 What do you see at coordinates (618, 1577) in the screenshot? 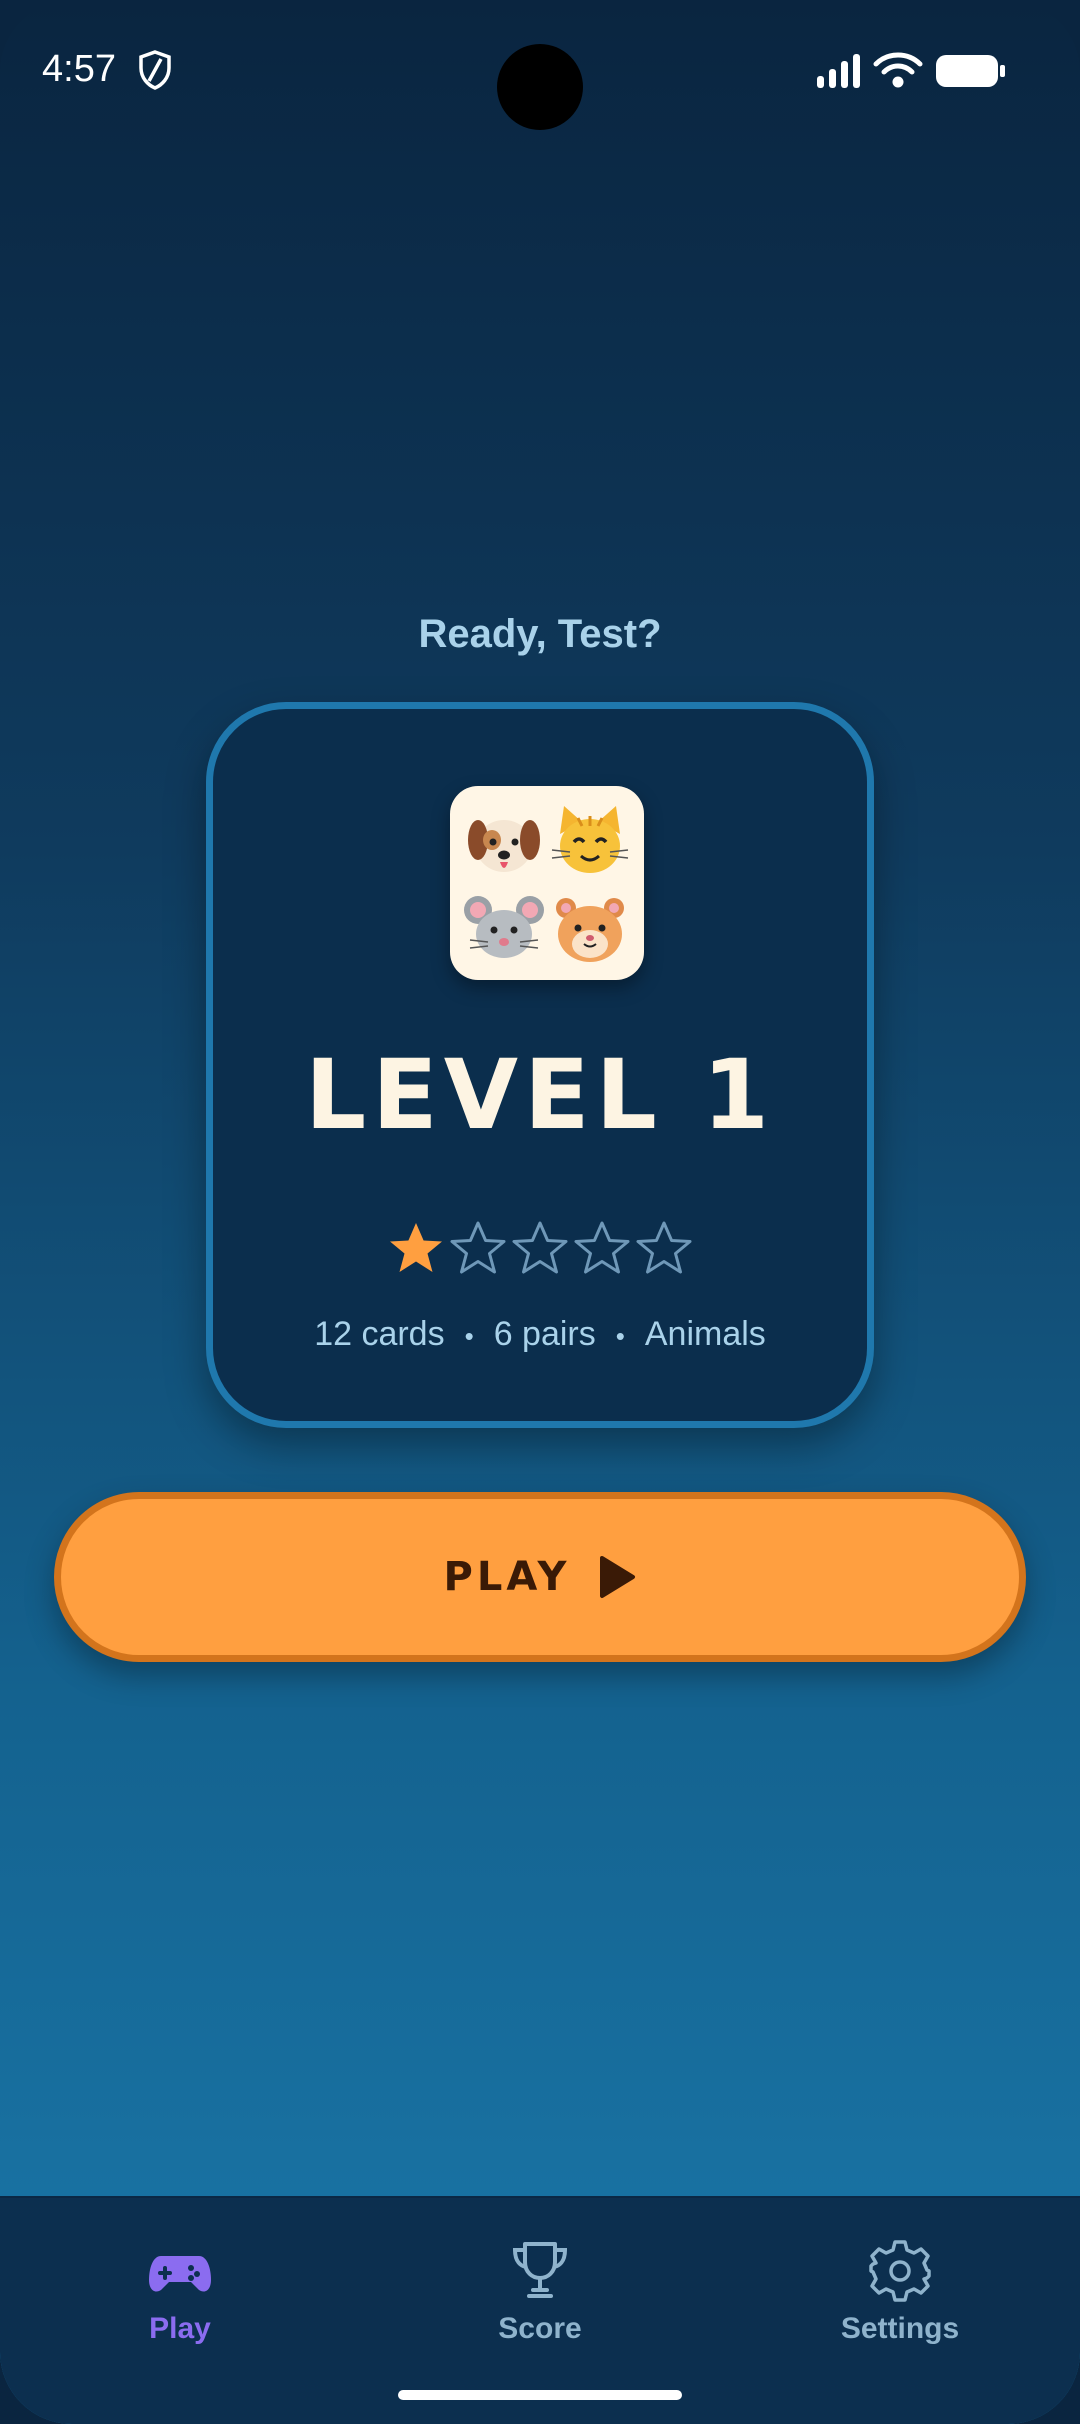
I see `play-triangle-icon` at bounding box center [618, 1577].